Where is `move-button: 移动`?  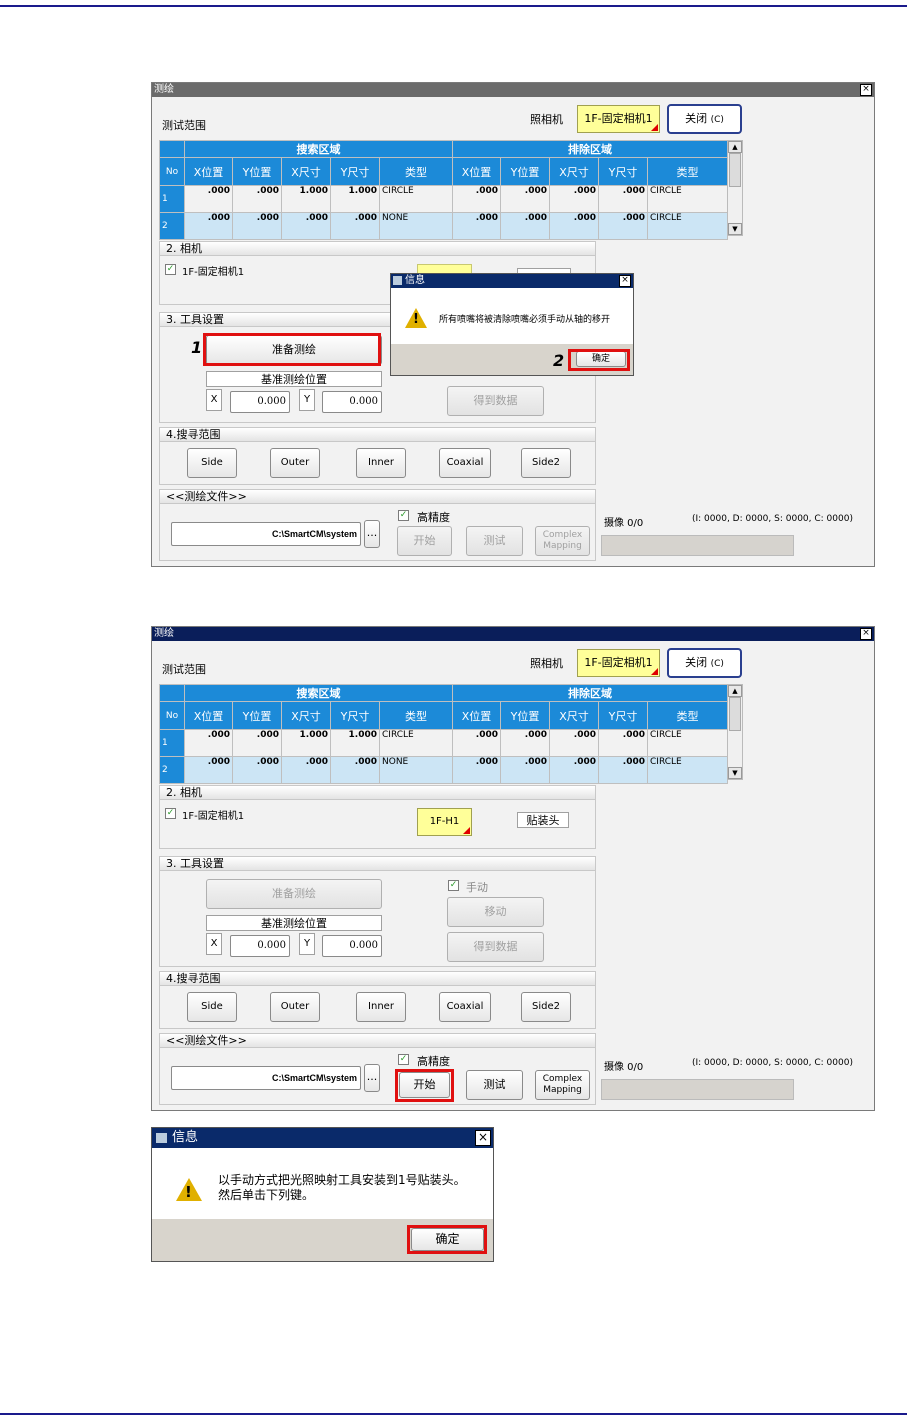 move-button: 移动 is located at coordinates (495, 912).